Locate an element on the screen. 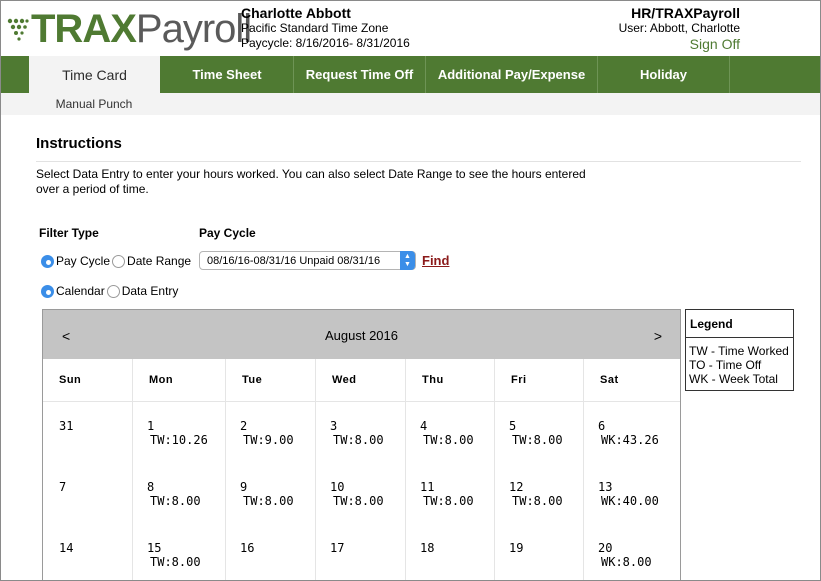 This screenshot has height=581, width=821. calendar-day-cell: 17 is located at coordinates (361, 550).